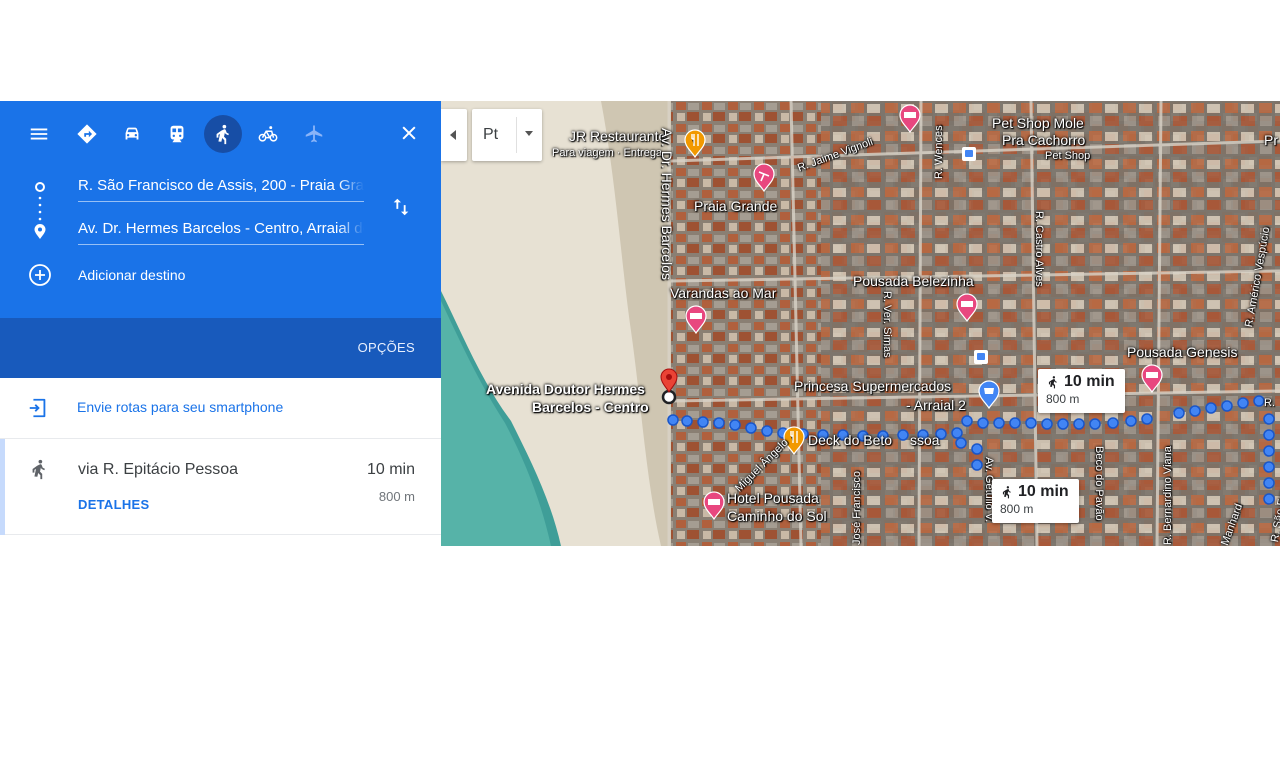 The image size is (1280, 783). I want to click on options-button: OPÇÕES, so click(386, 347).